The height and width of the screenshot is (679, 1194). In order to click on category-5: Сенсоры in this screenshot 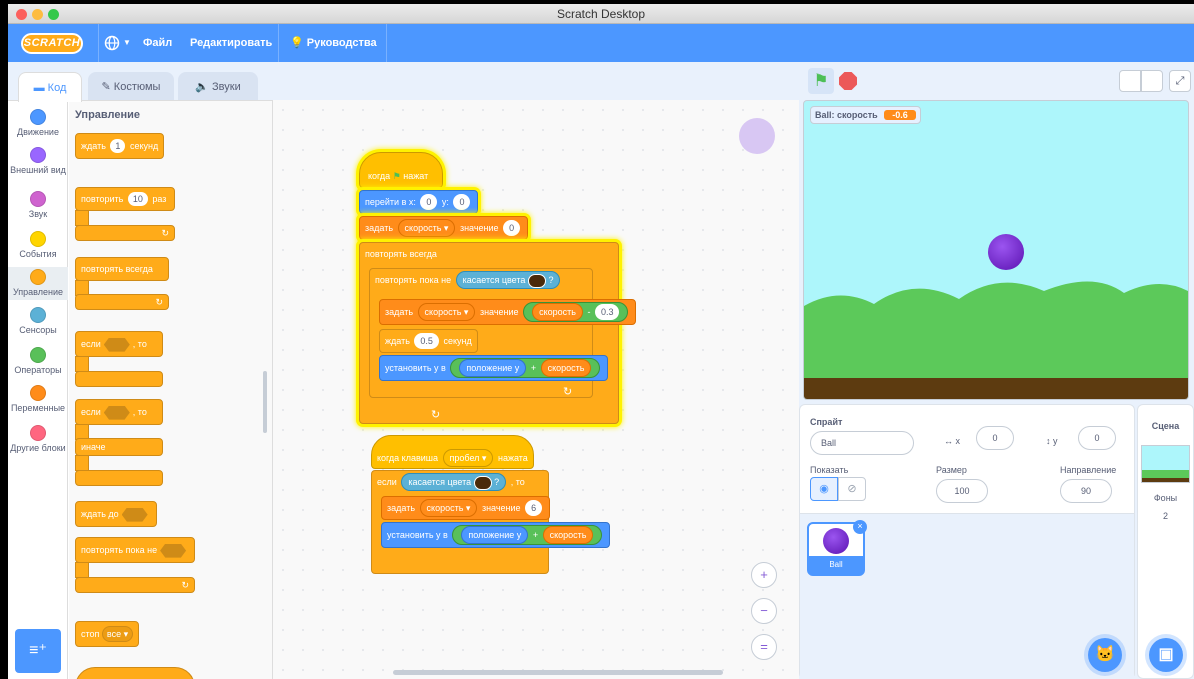, I will do `click(38, 321)`.